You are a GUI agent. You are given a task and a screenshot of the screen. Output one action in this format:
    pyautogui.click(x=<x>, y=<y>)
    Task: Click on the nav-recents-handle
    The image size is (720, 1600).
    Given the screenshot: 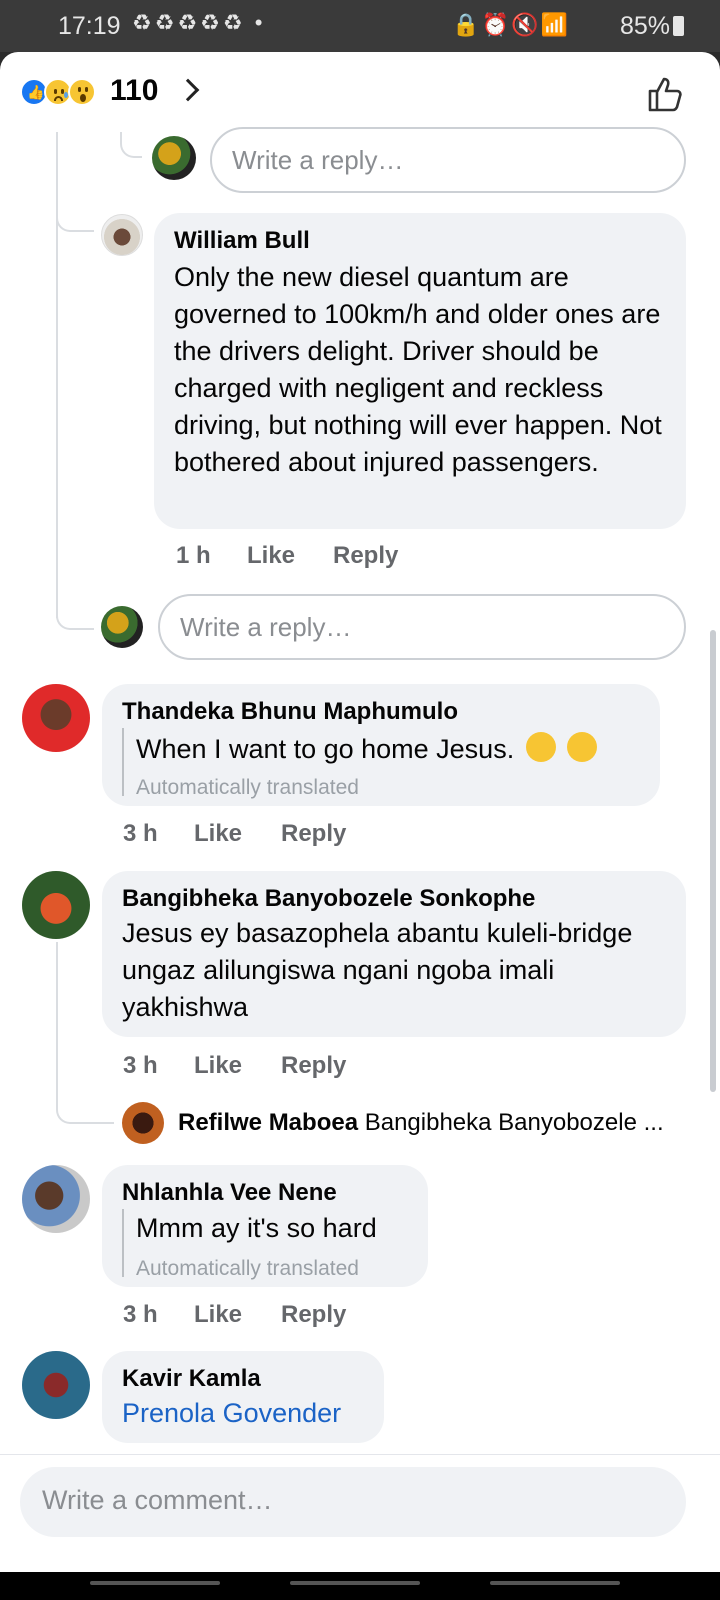 What is the action you would take?
    pyautogui.click(x=555, y=1583)
    